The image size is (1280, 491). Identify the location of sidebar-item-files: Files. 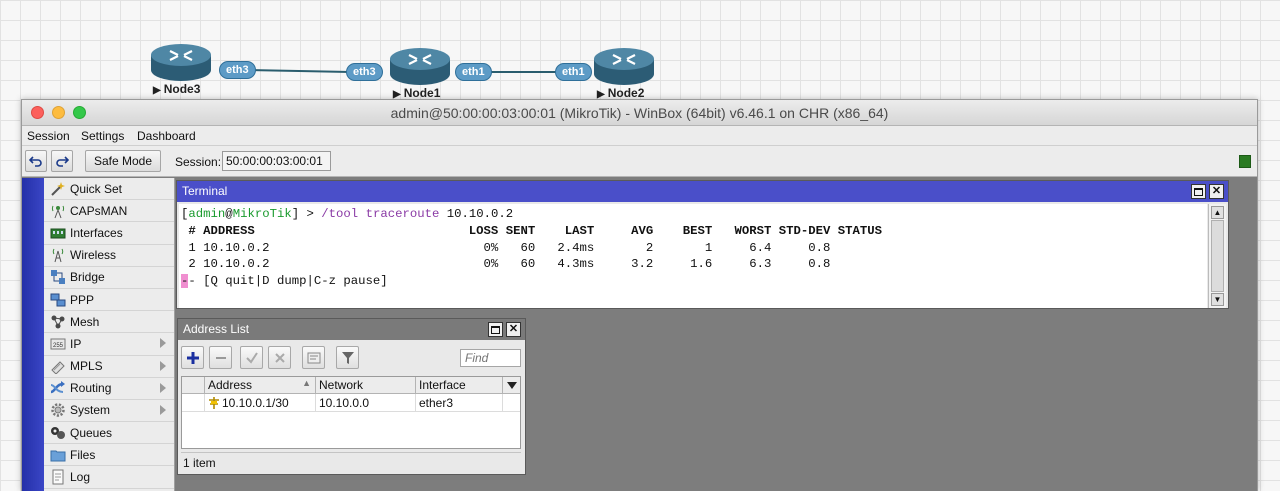
(109, 455).